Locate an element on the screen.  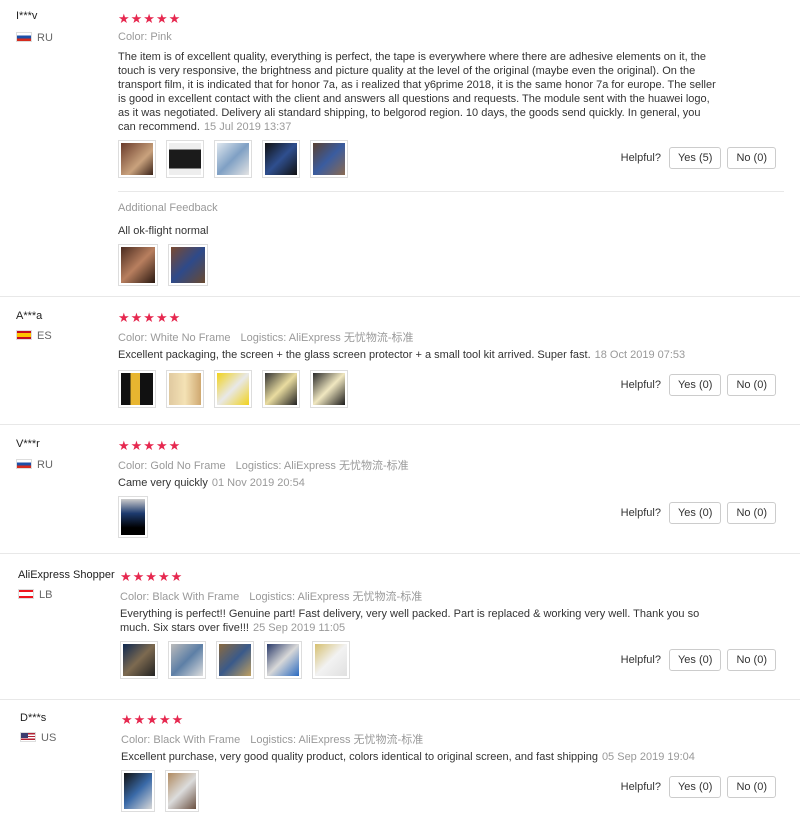
review-date: 25 Sep 2019 11:05 is located at coordinates (299, 628).